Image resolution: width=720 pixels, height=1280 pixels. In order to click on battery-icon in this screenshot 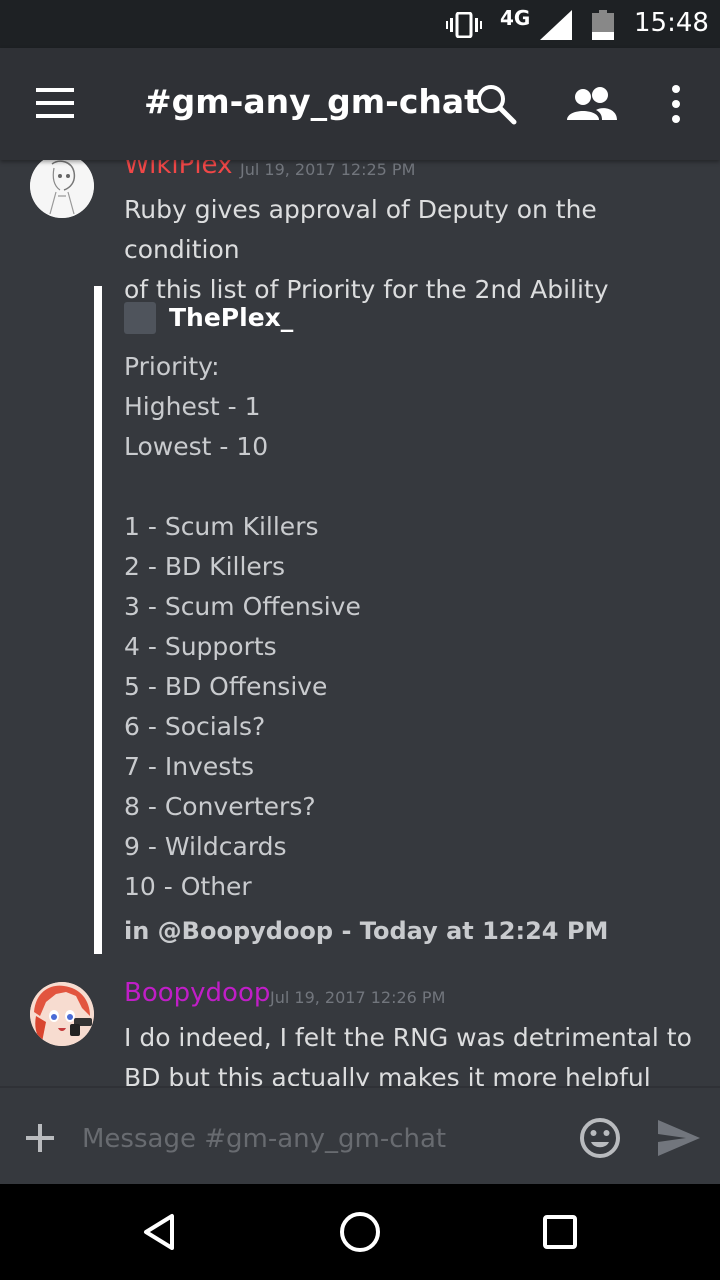, I will do `click(603, 25)`.